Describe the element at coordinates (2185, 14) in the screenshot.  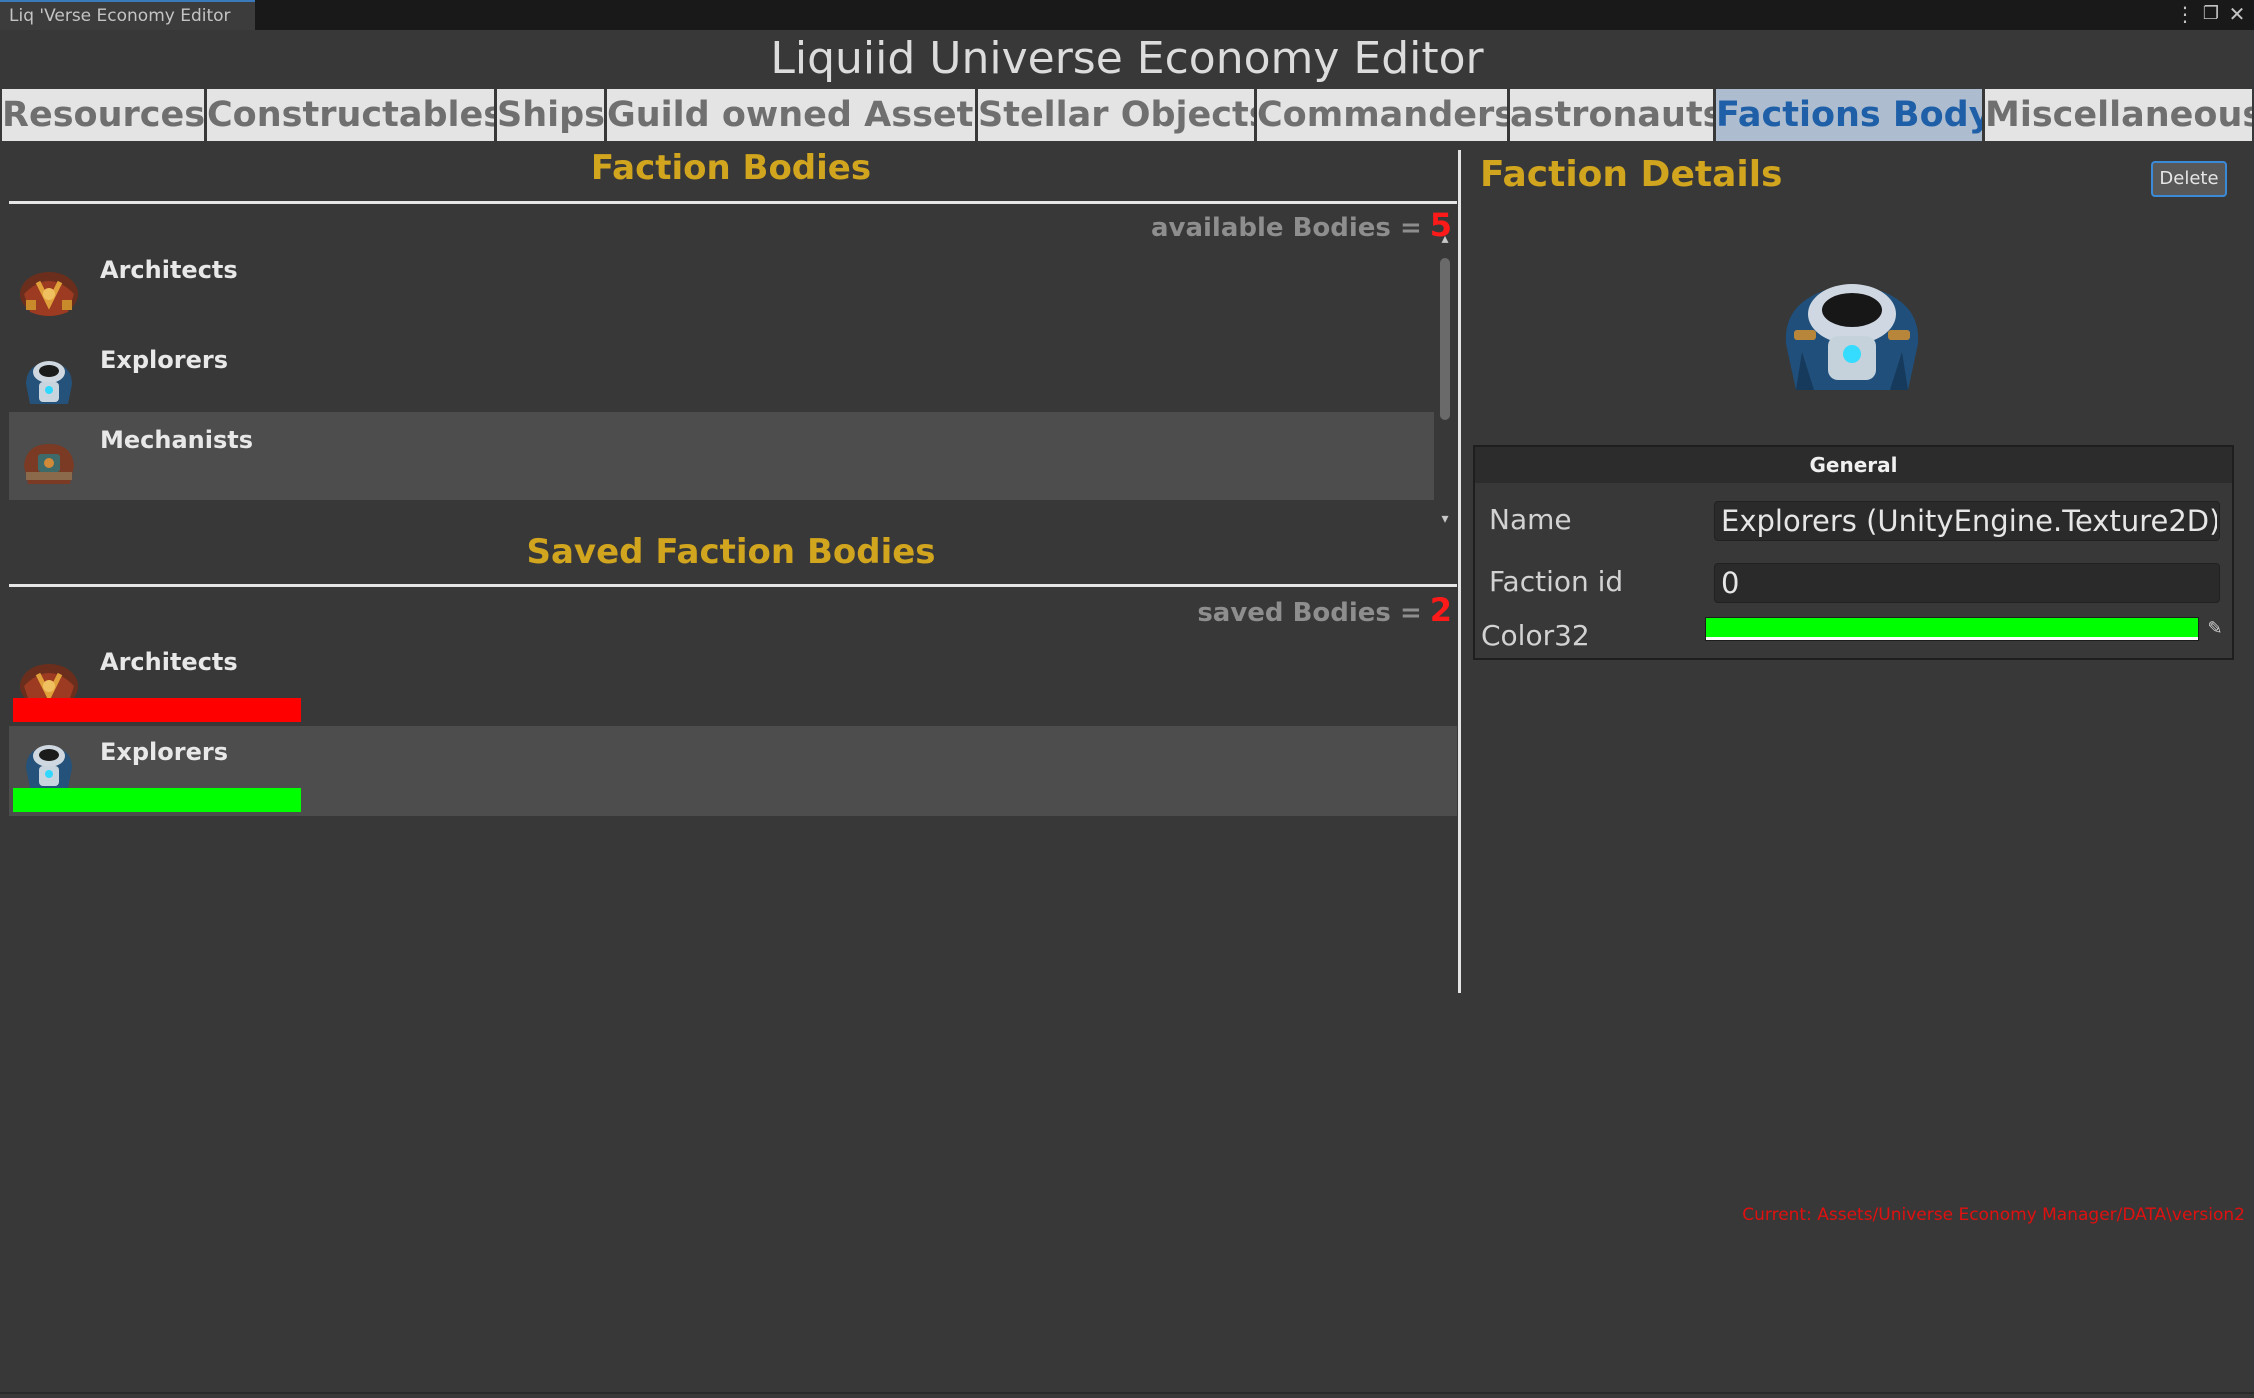
I see `more-options-icon: ⋮` at that location.